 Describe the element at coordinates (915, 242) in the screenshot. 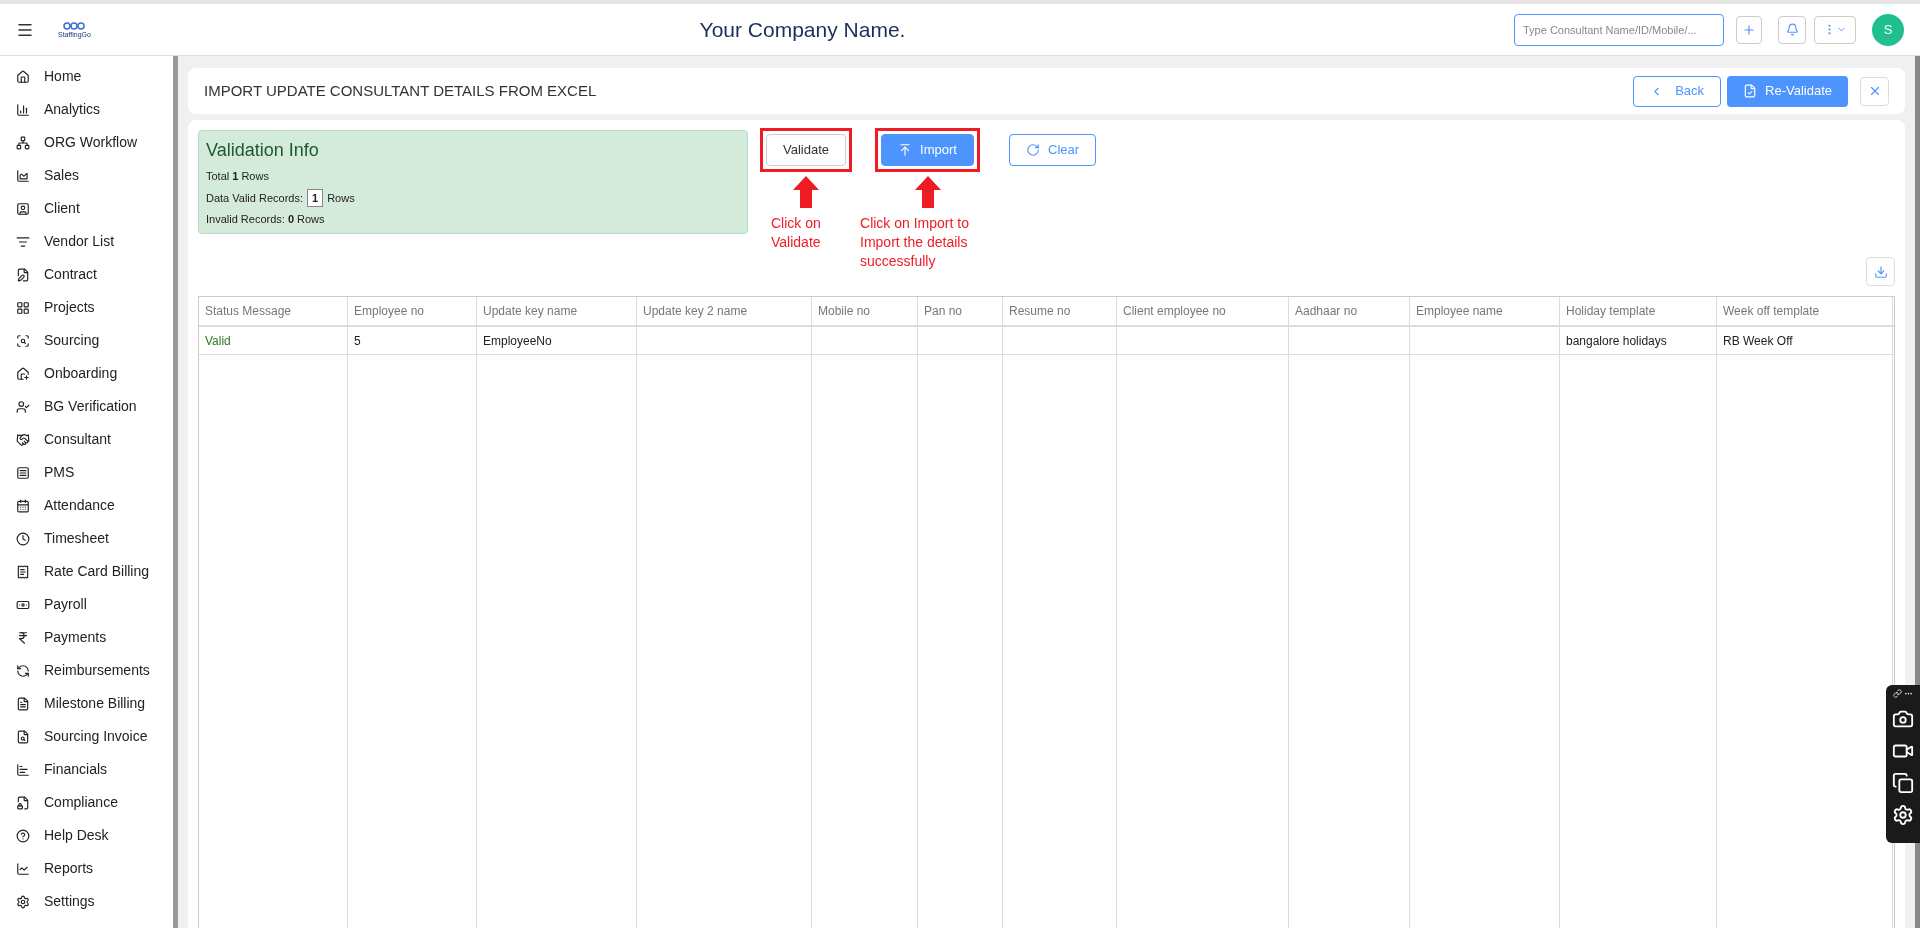

I see `instruction-note: Click on Import to Import the details successfully` at that location.